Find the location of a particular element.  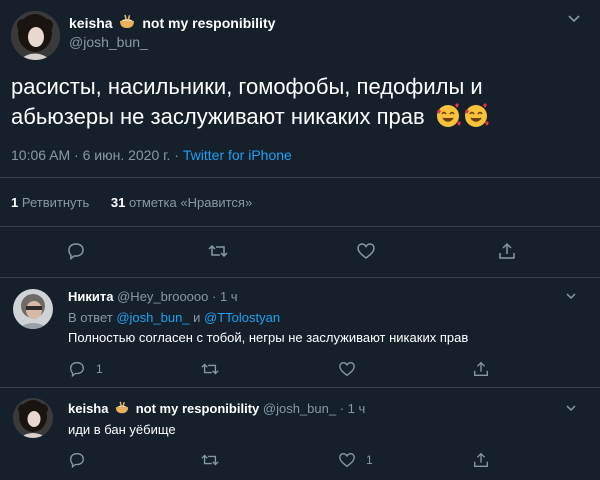

and-text: и is located at coordinates (197, 317).